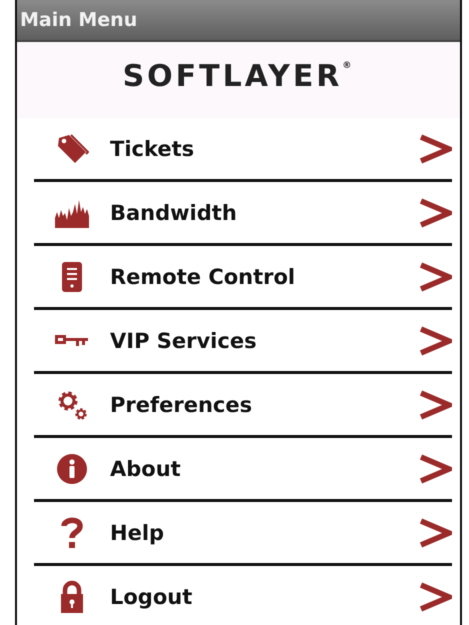  What do you see at coordinates (79, 20) in the screenshot?
I see `window-title: Main Menu` at bounding box center [79, 20].